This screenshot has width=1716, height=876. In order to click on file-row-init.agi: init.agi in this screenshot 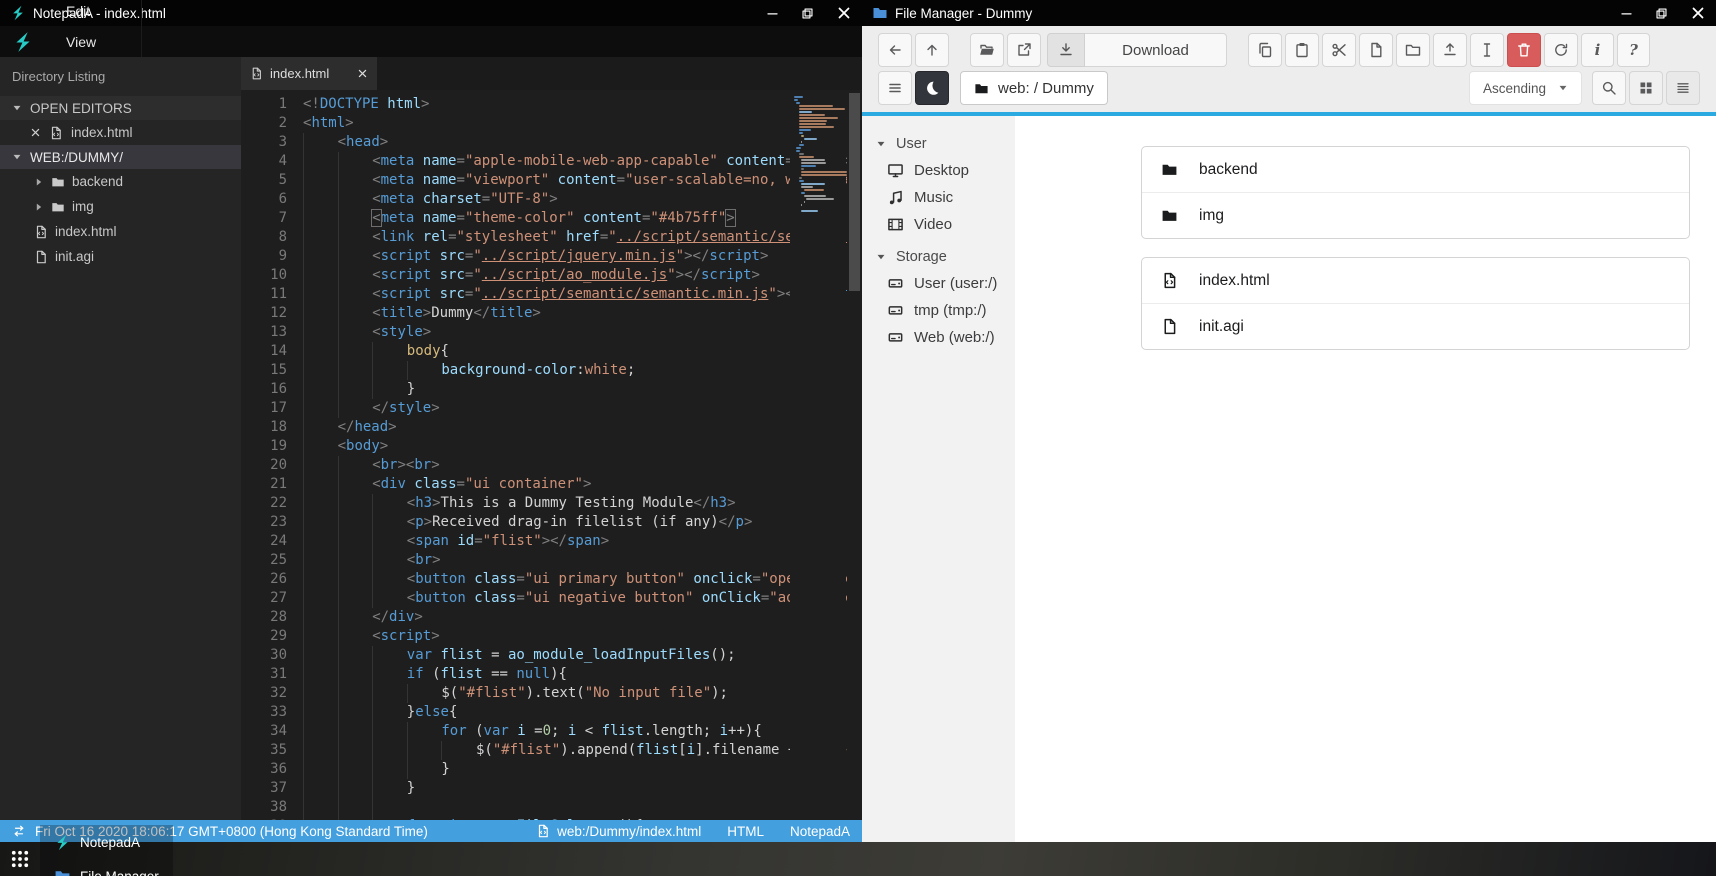, I will do `click(1415, 326)`.